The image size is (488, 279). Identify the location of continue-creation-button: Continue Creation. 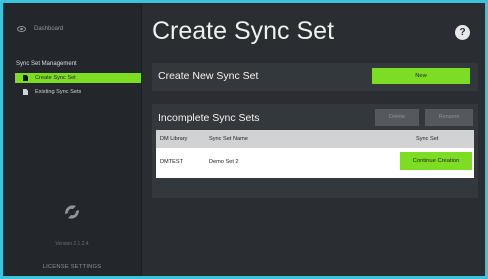
(436, 161).